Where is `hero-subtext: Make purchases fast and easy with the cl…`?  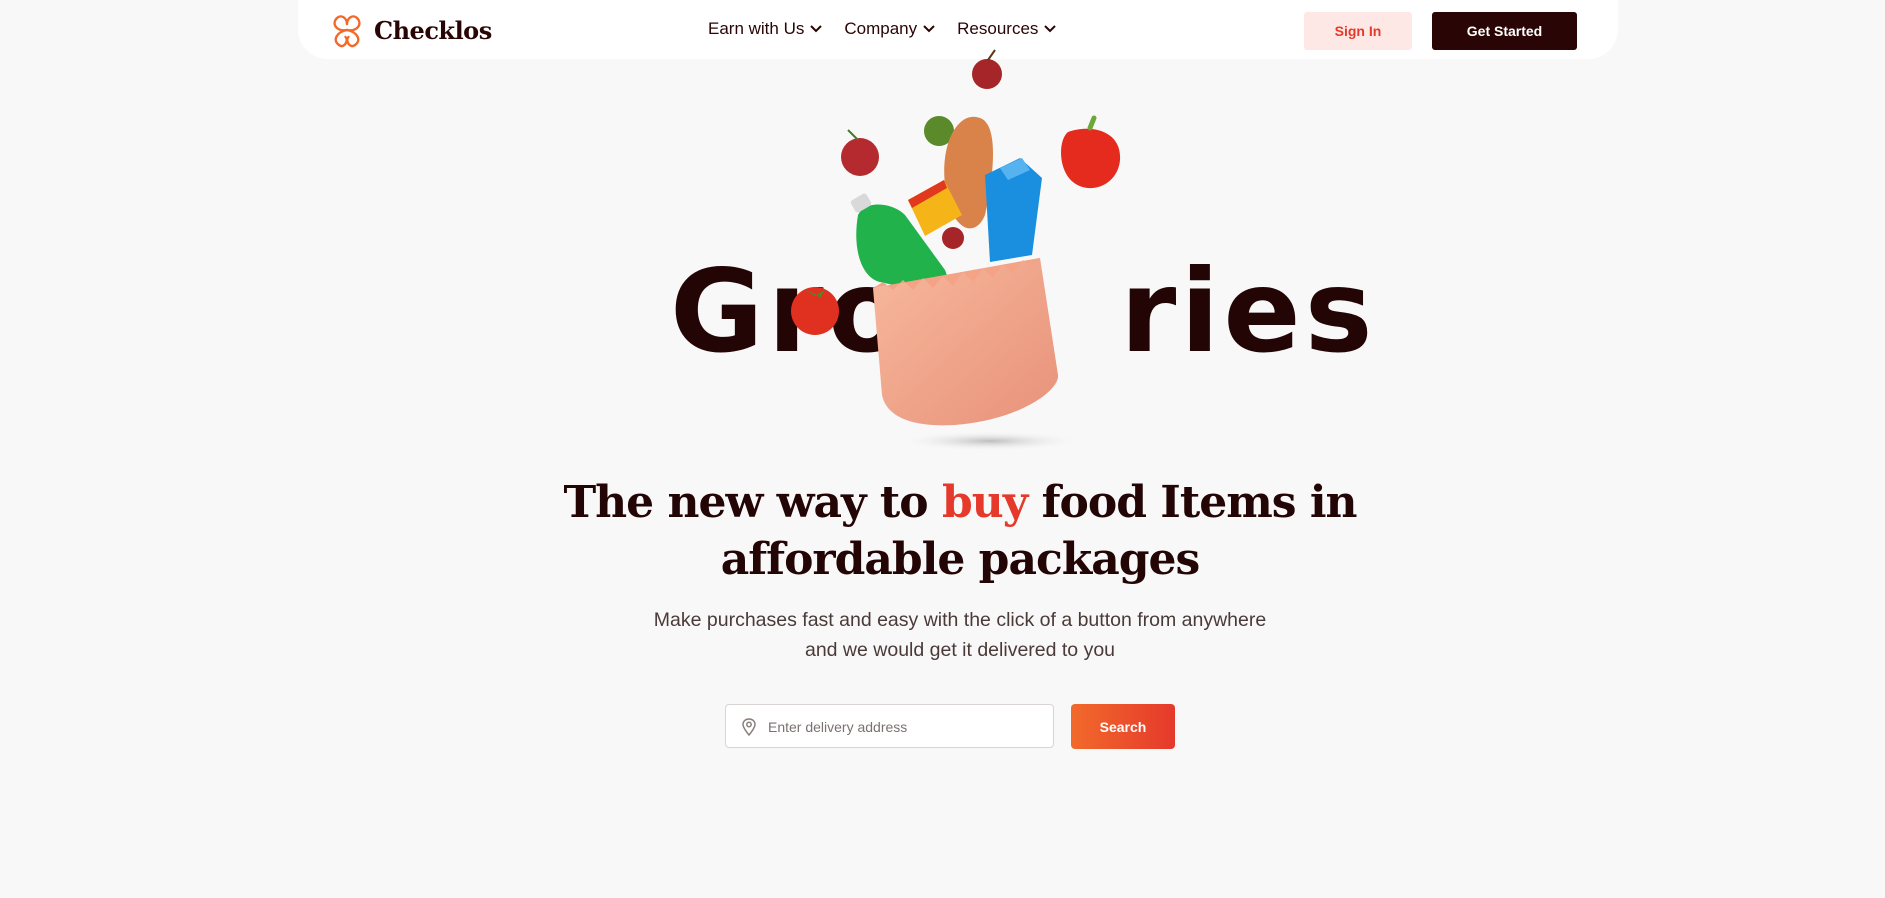 hero-subtext: Make purchases fast and easy with the cl… is located at coordinates (960, 635).